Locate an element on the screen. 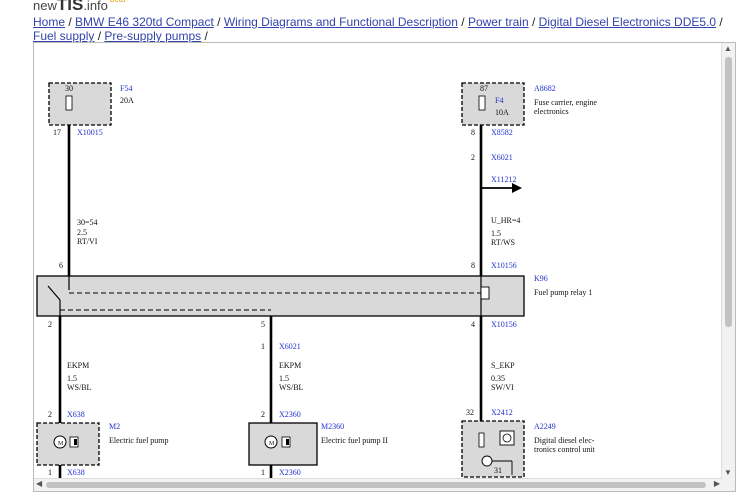 This screenshot has height=495, width=753. relay-pin-out3: 4 is located at coordinates (473, 324).